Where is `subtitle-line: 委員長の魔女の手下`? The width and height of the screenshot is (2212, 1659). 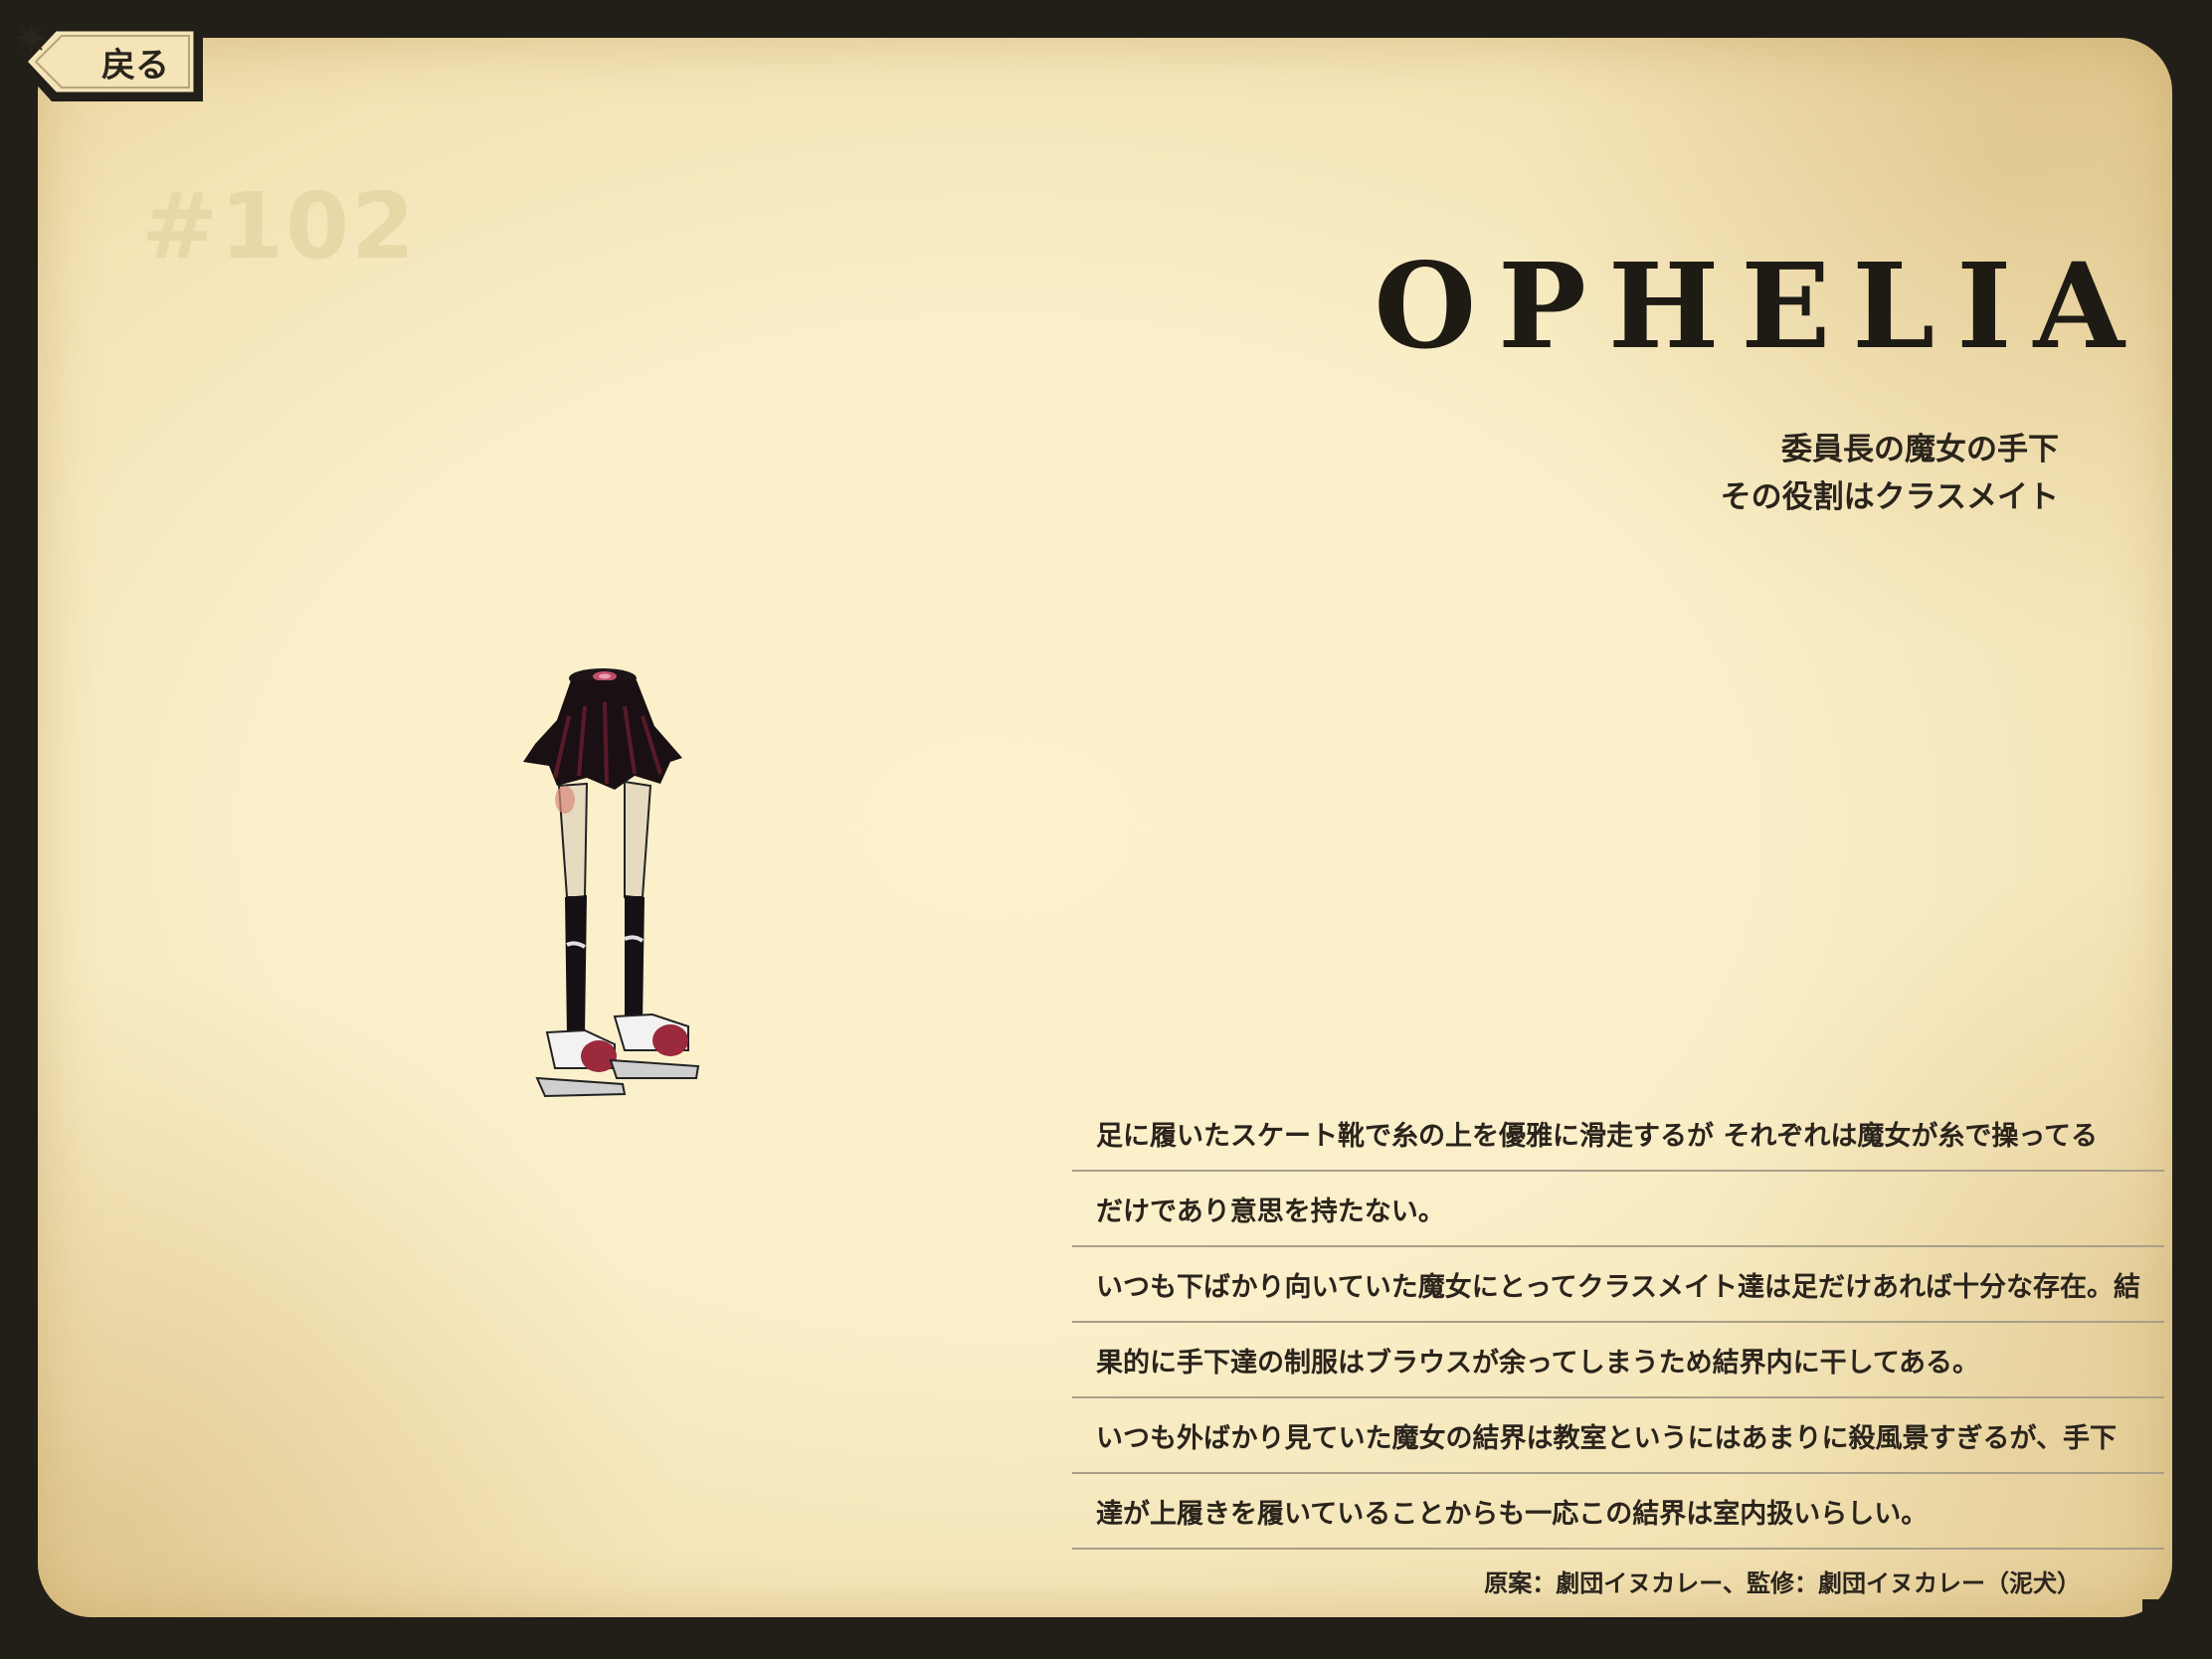 subtitle-line: 委員長の魔女の手下 is located at coordinates (1920, 449).